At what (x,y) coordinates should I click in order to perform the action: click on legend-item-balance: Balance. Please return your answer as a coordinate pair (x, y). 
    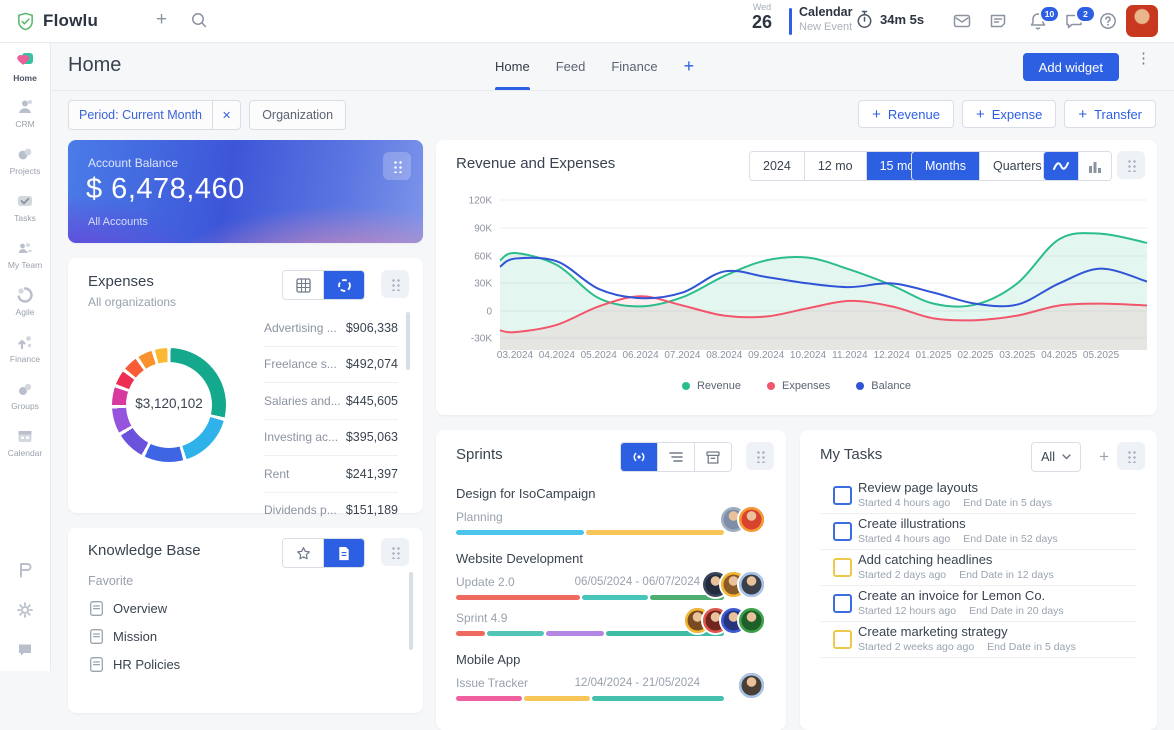
    Looking at the image, I should click on (883, 386).